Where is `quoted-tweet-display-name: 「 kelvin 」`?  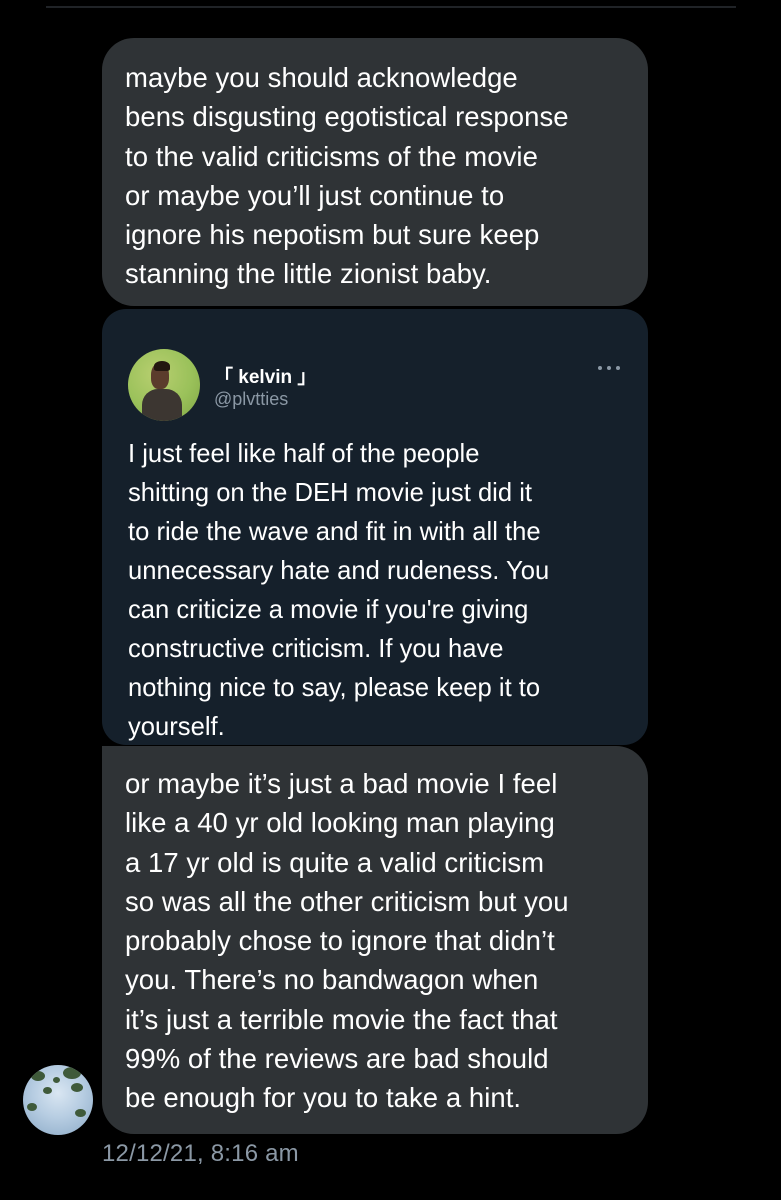 quoted-tweet-display-name: 「 kelvin 」 is located at coordinates (265, 375).